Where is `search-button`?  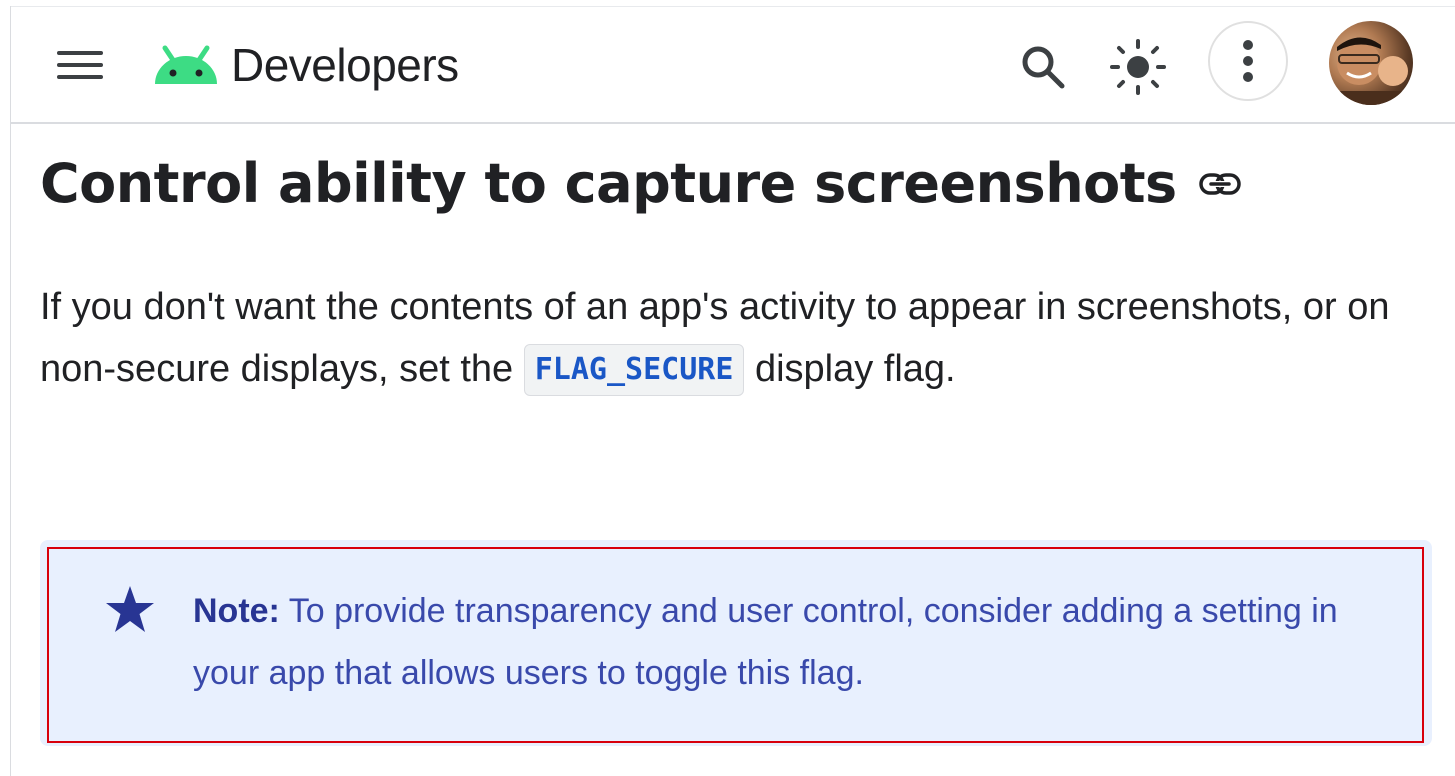
search-button is located at coordinates (1043, 67).